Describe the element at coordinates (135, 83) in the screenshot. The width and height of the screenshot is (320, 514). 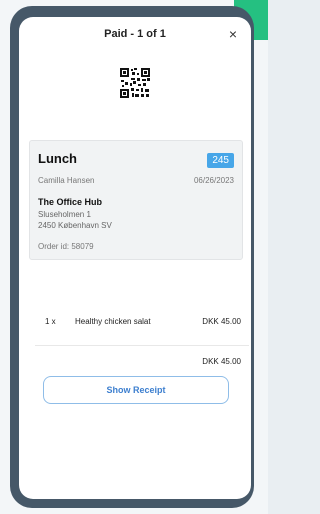
I see `qr-code-icon` at that location.